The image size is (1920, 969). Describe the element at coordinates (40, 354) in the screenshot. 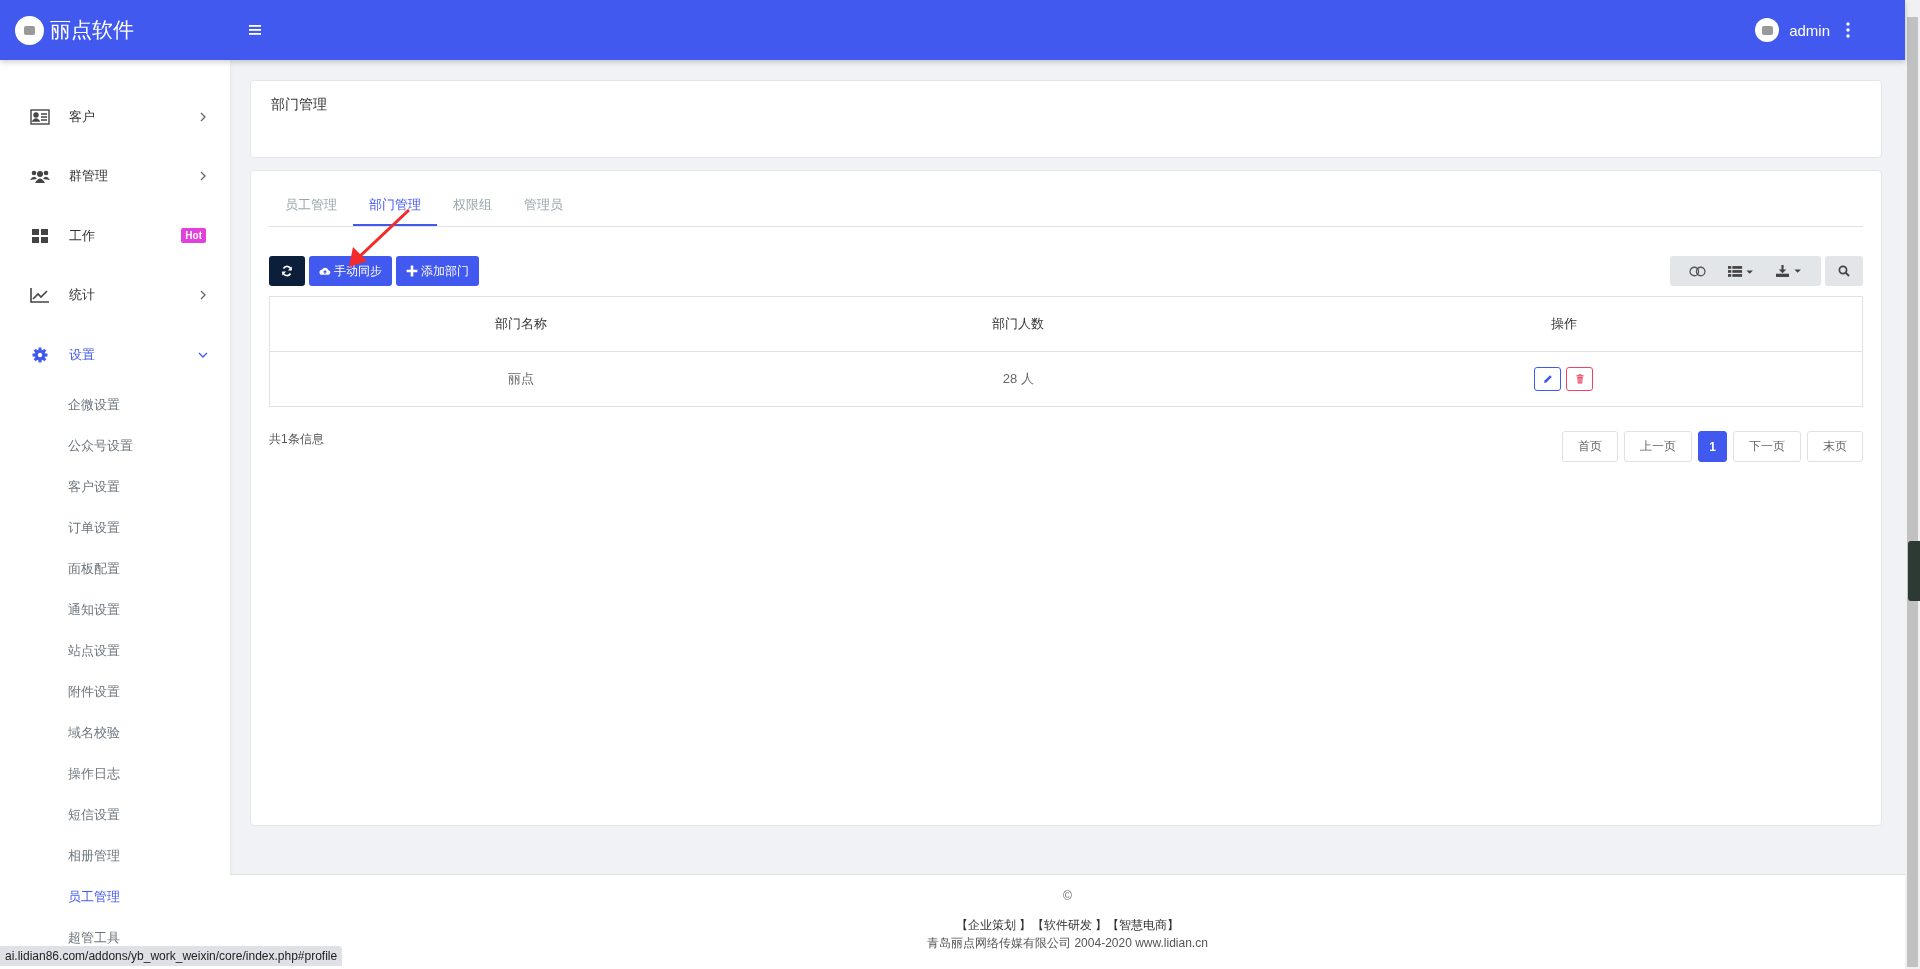

I see `gear-icon` at that location.